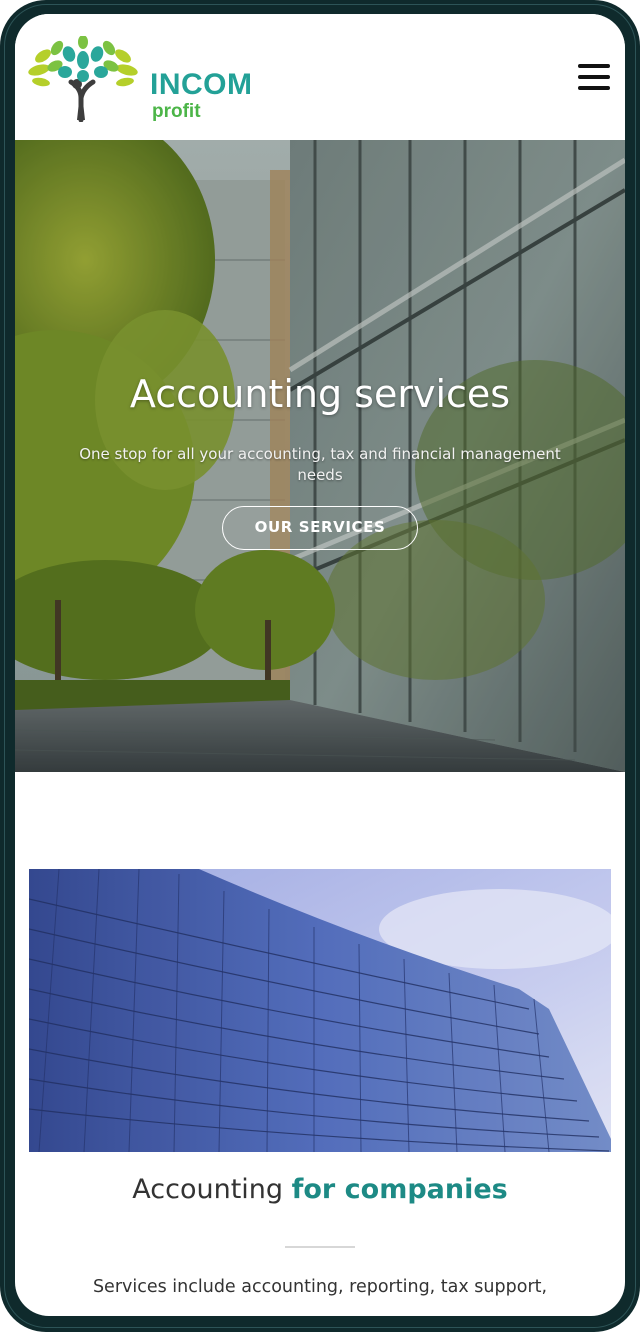 Image resolution: width=640 pixels, height=1332 pixels. Describe the element at coordinates (320, 77) in the screenshot. I see `site-header: INCOM profit` at that location.